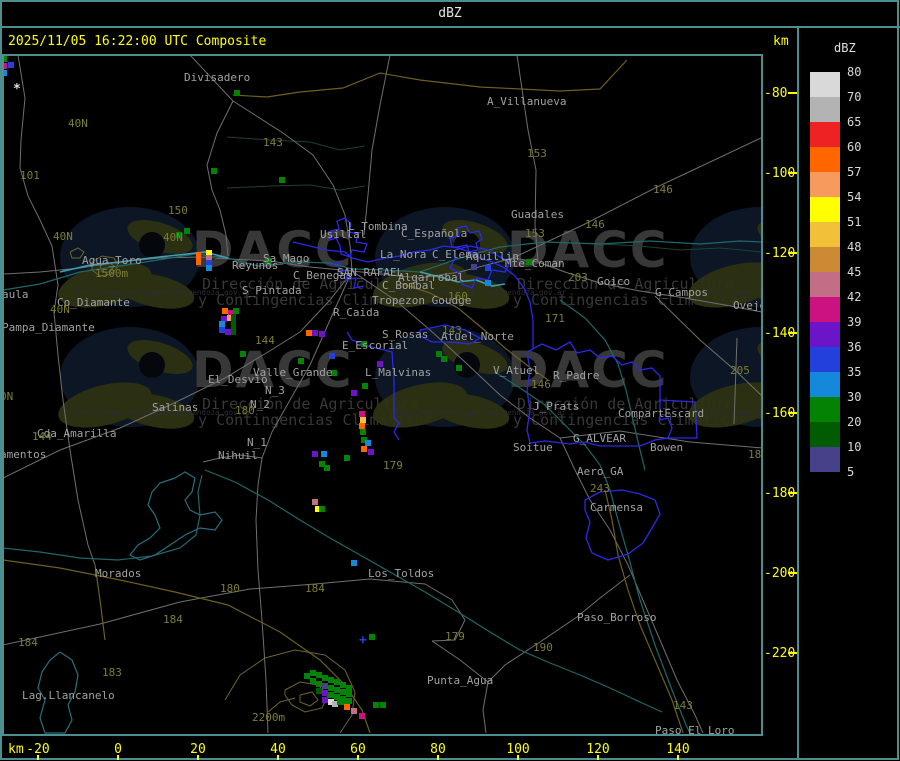  Describe the element at coordinates (613, 281) in the screenshot. I see `place-label: Goico` at that location.